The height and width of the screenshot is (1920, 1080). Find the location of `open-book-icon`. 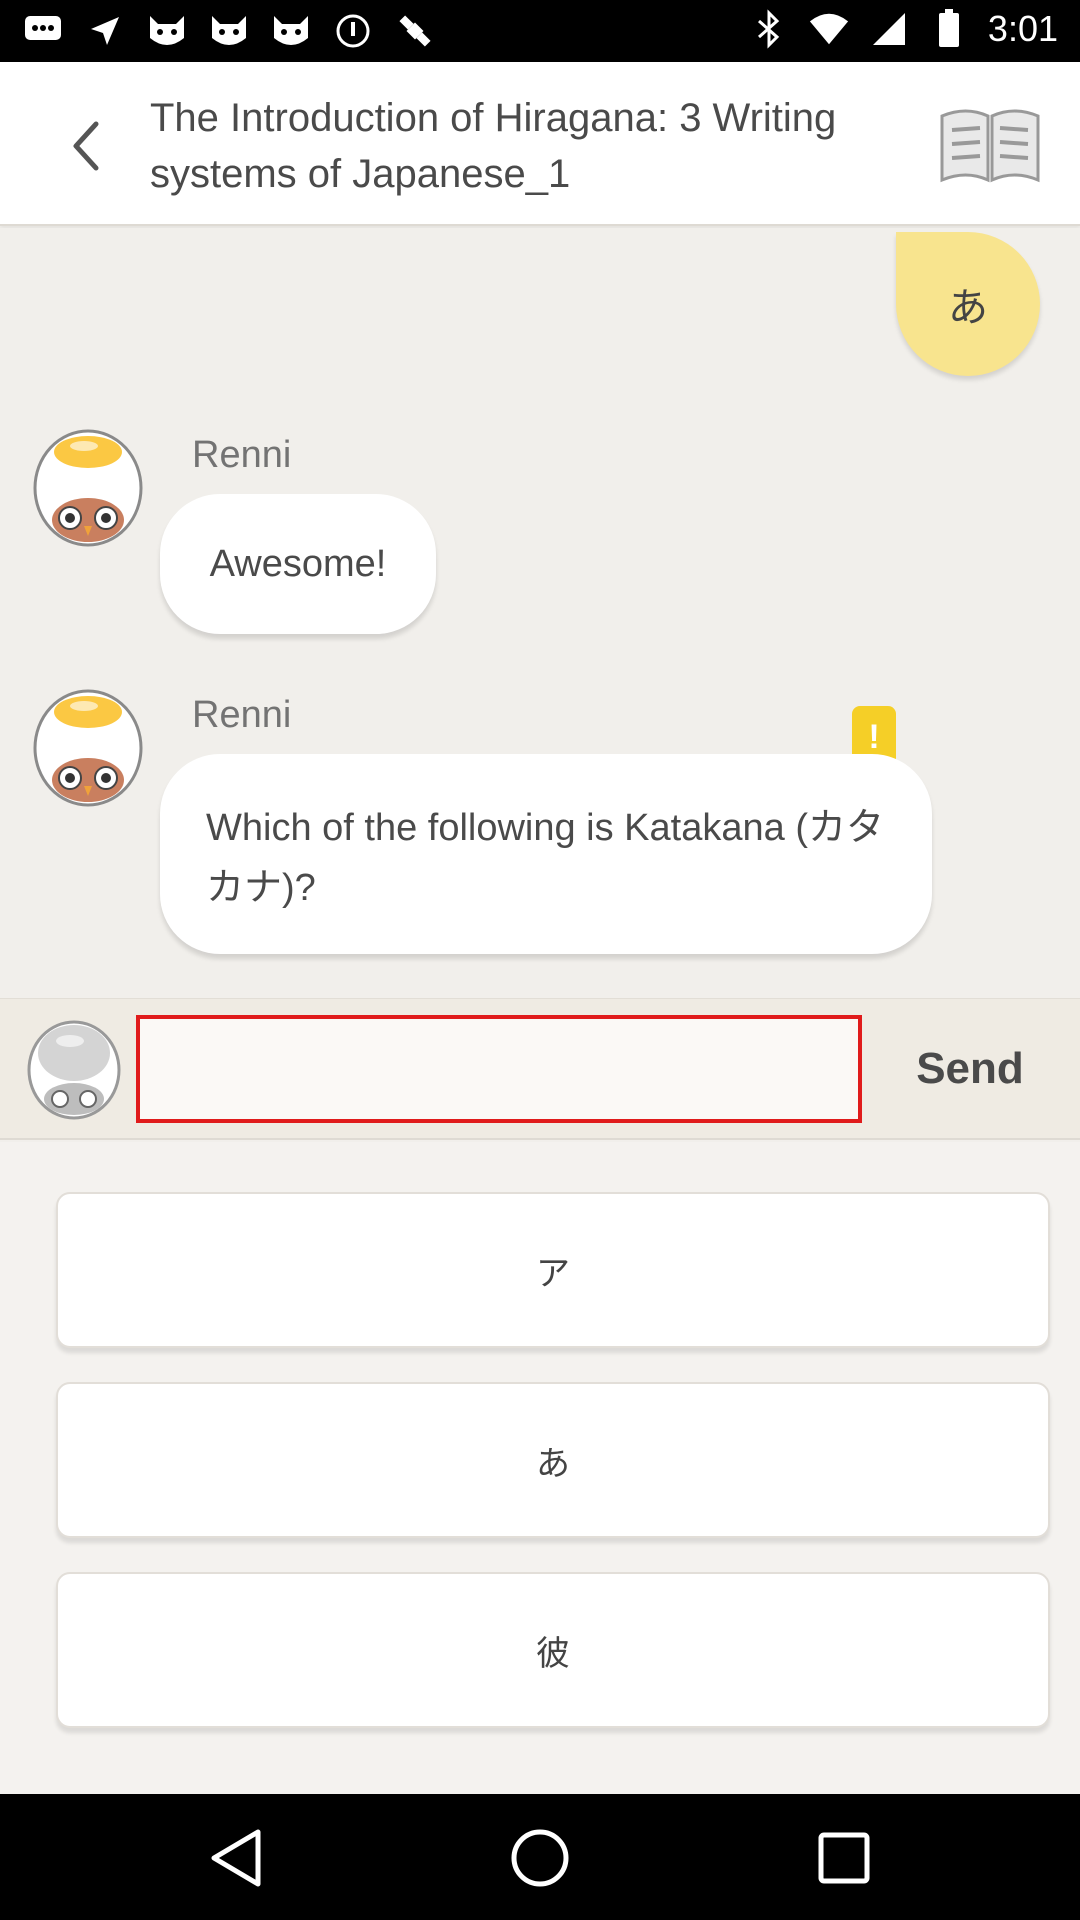

open-book-icon is located at coordinates (990, 146).